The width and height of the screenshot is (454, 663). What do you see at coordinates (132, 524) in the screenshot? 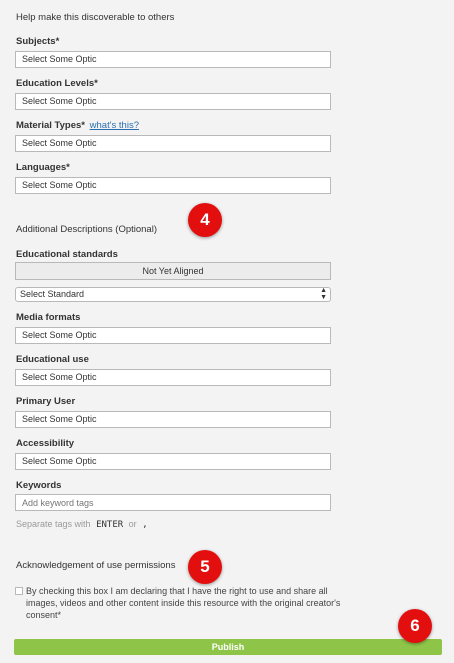
I see `keywords-hint-or: or` at bounding box center [132, 524].